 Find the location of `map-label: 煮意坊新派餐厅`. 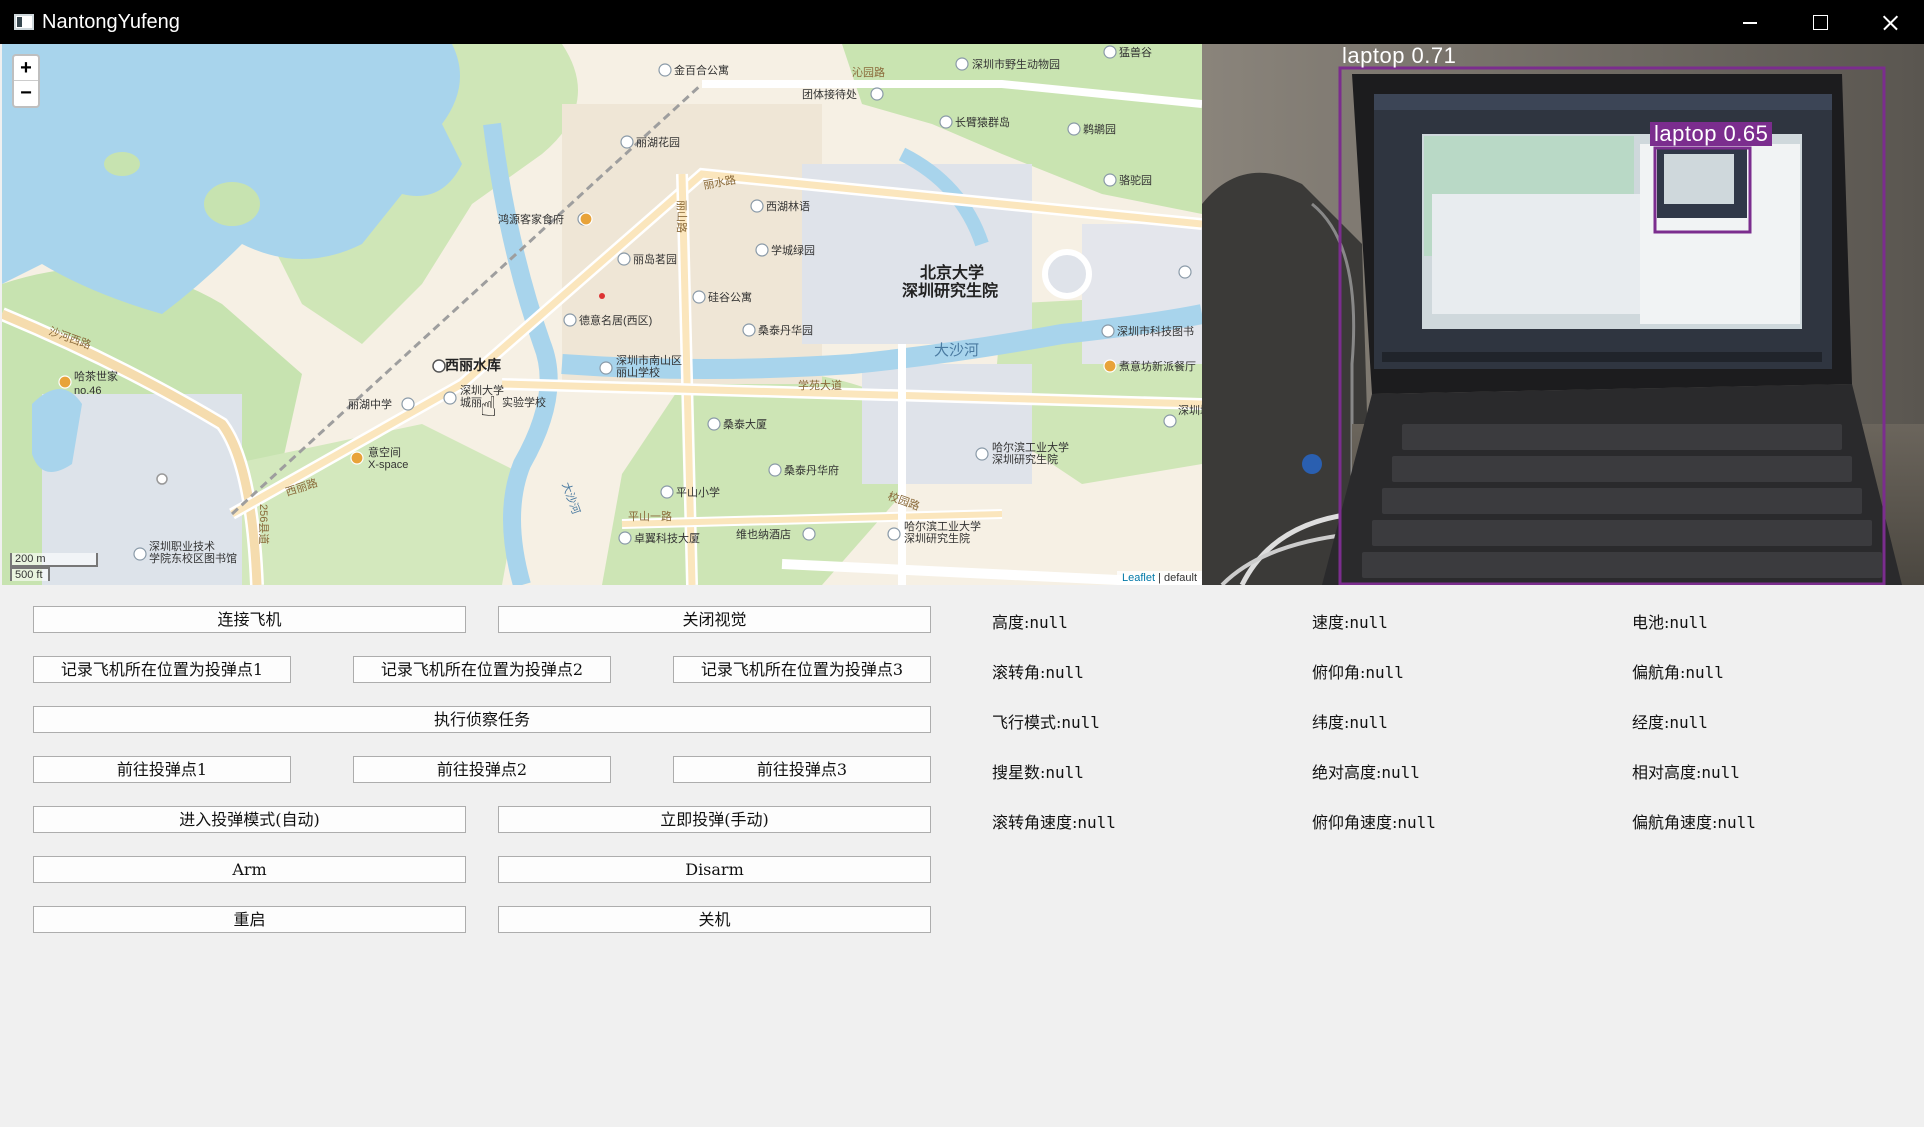

map-label: 煮意坊新派餐厅 is located at coordinates (1157, 366).